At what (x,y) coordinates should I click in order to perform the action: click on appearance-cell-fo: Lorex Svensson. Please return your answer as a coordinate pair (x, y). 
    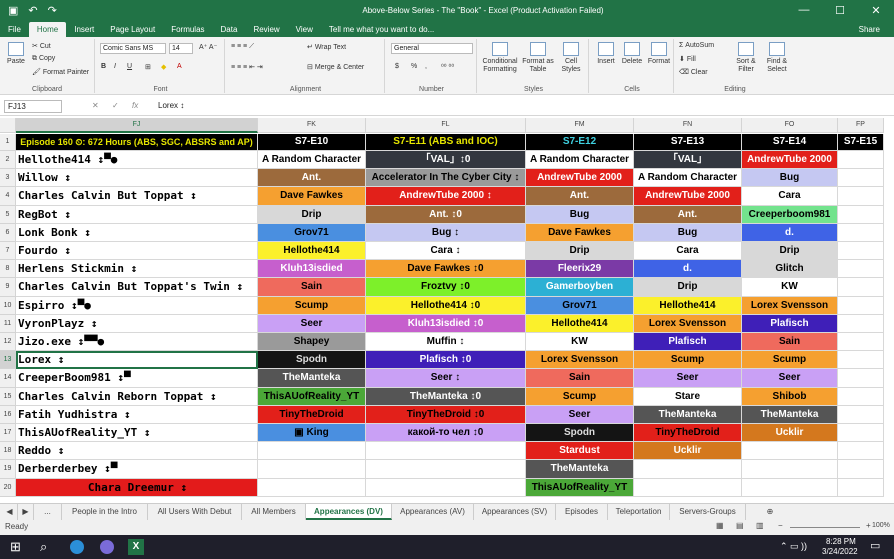
    Looking at the image, I should click on (790, 305).